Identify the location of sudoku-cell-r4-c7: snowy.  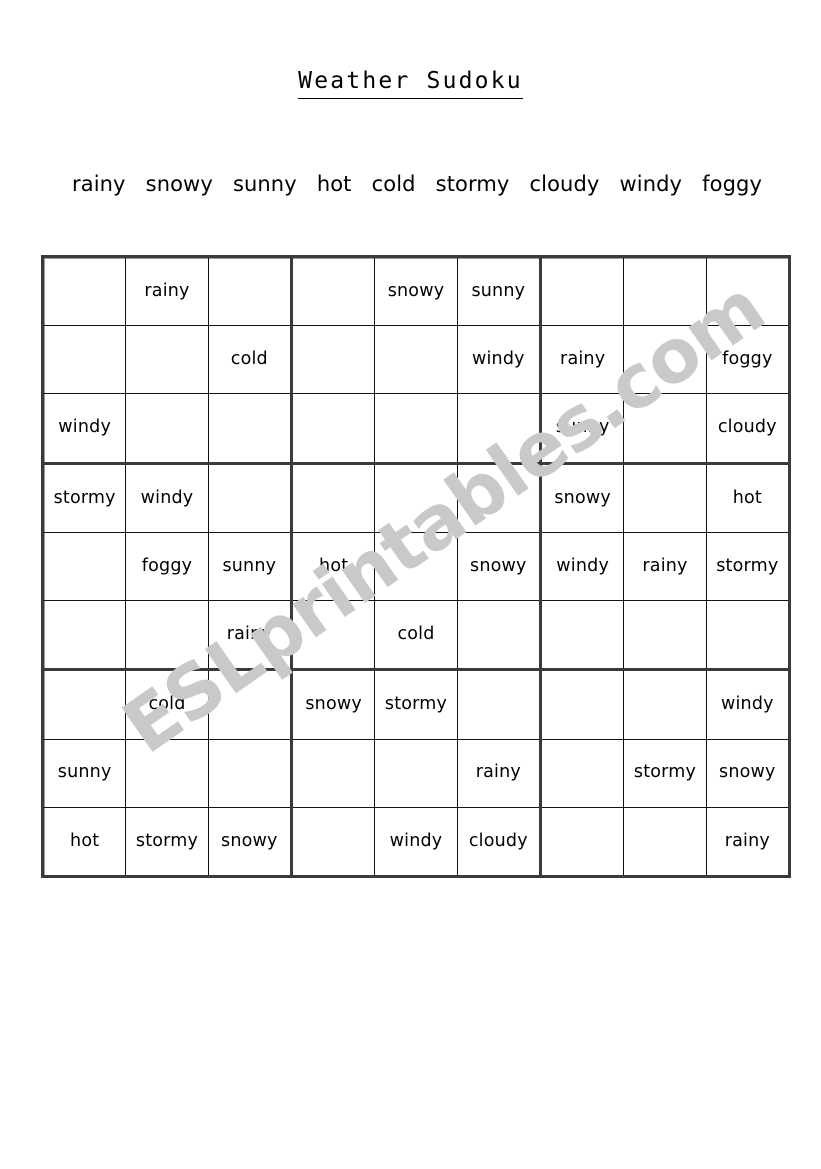
(583, 498).